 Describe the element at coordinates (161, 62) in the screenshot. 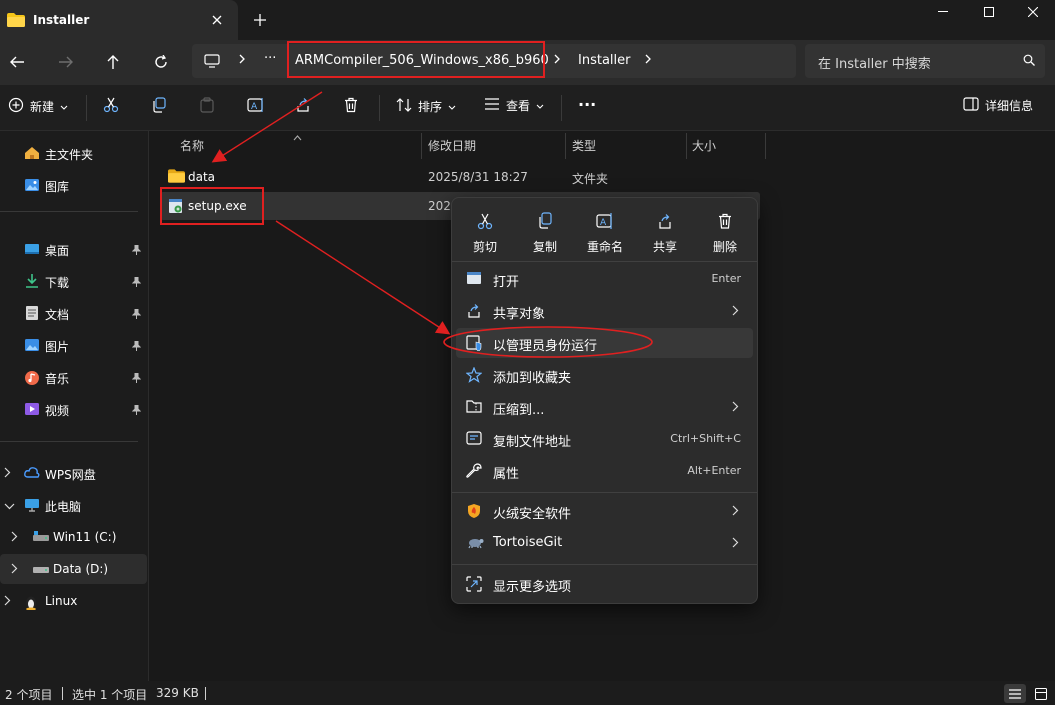

I see `refresh-icon` at that location.